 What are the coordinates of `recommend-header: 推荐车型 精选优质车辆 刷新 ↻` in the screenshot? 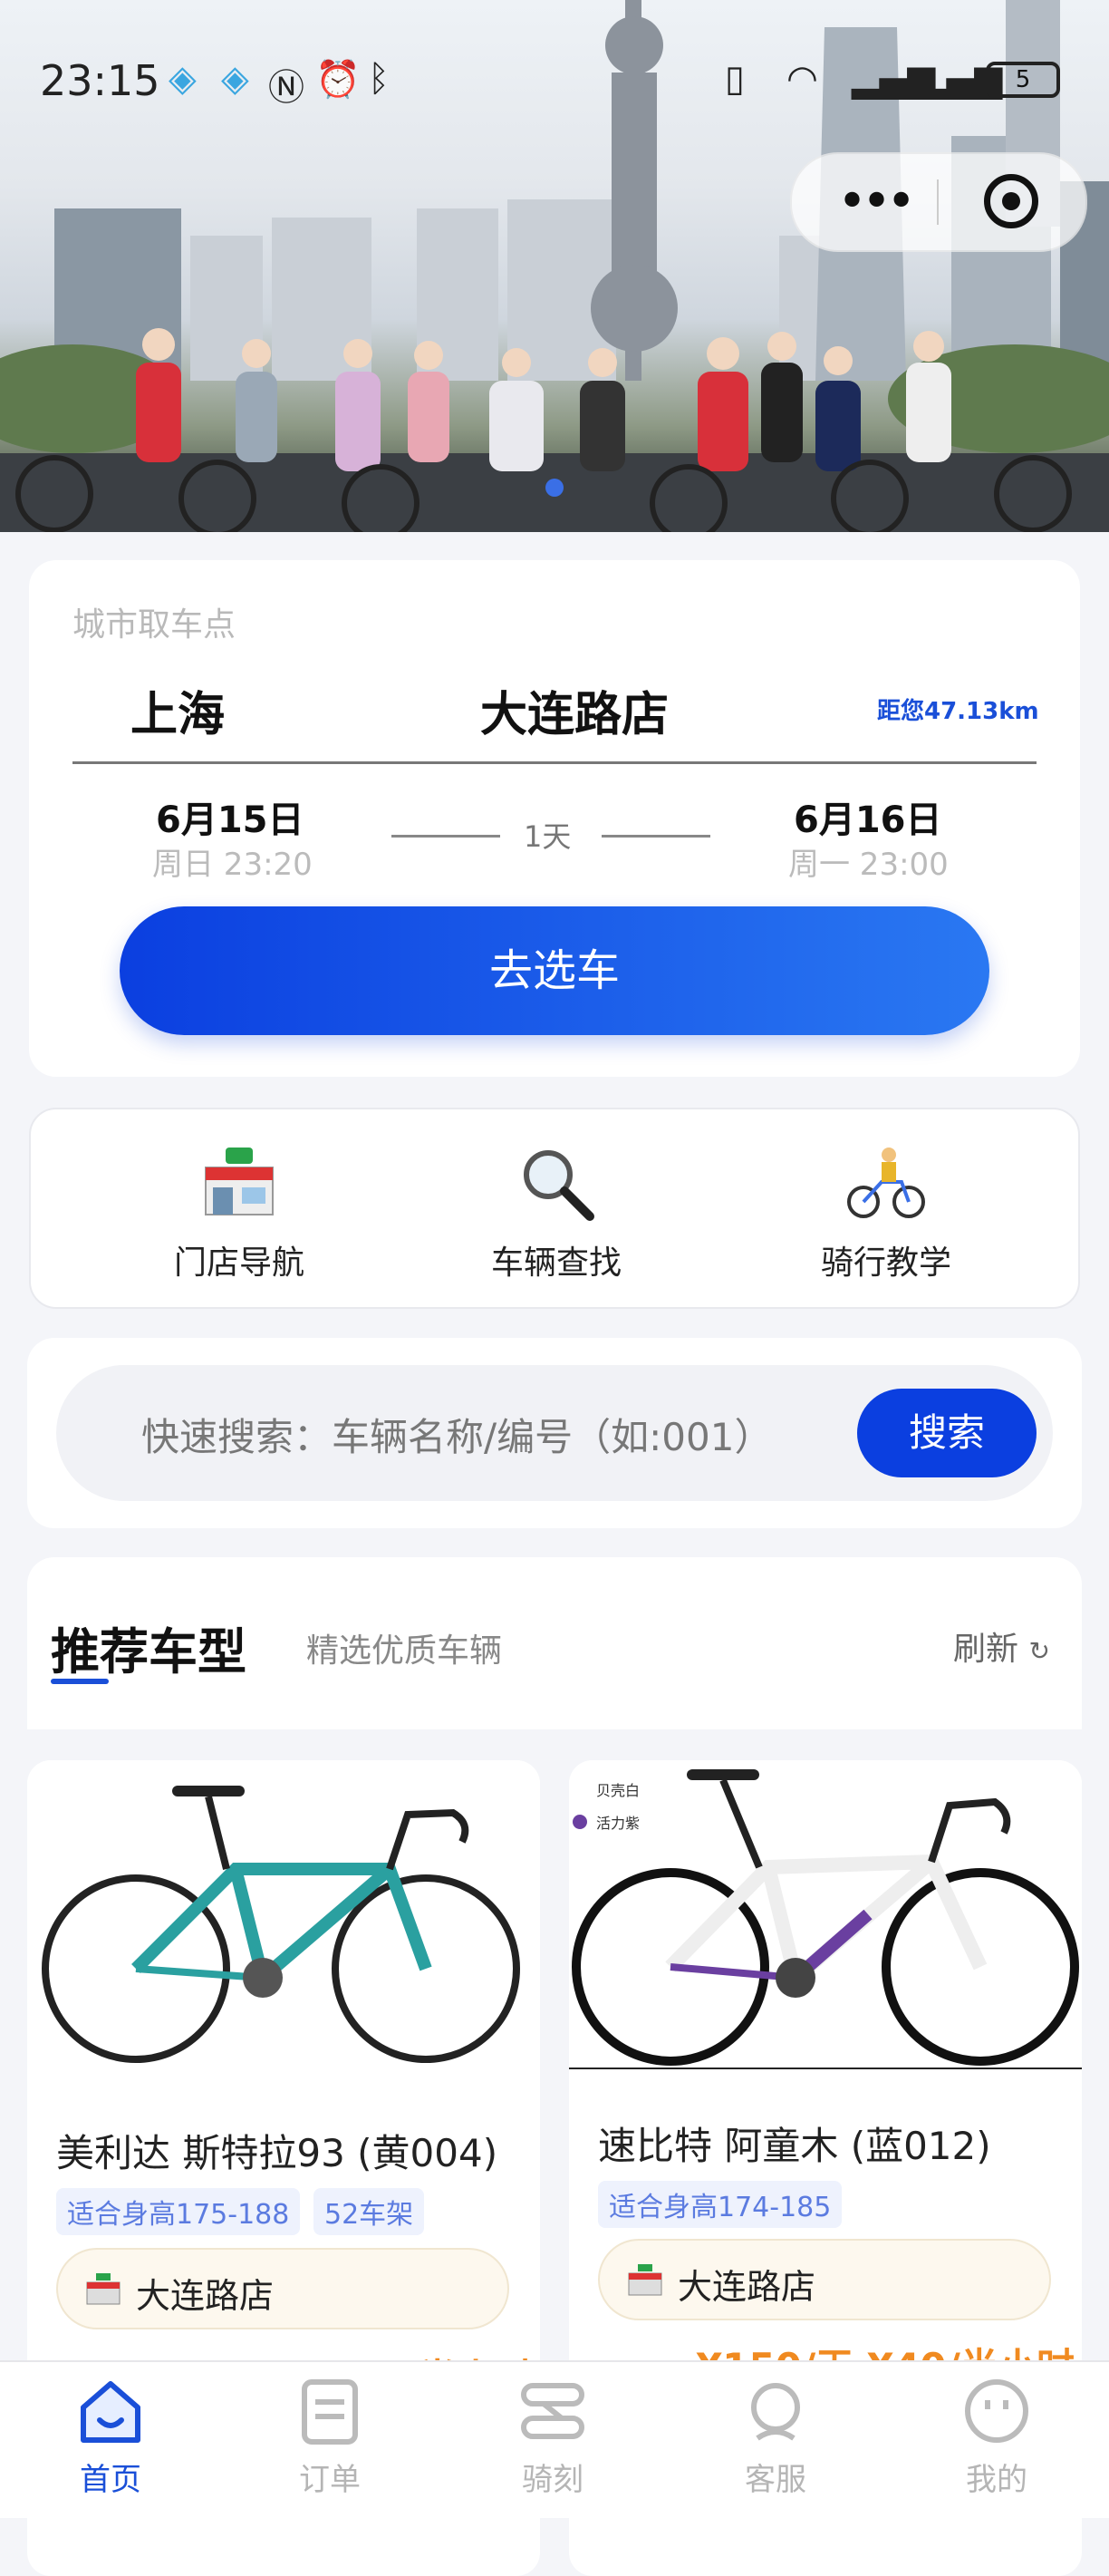 It's located at (554, 1643).